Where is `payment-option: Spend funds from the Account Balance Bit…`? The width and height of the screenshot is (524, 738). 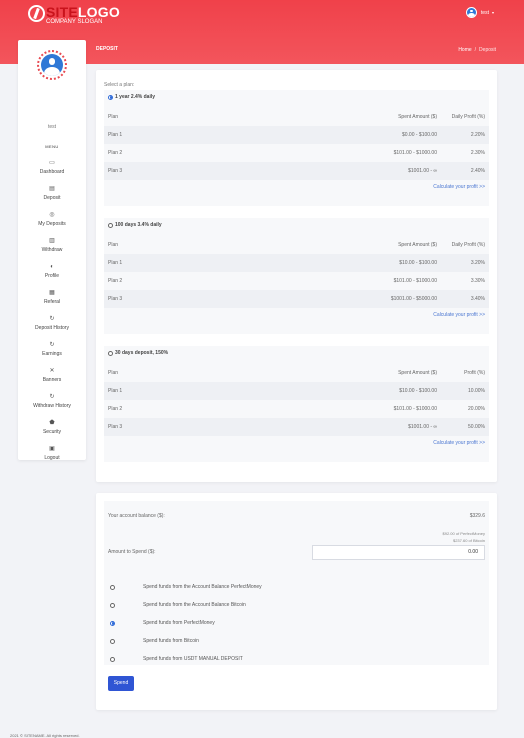 payment-option: Spend funds from the Account Balance Bit… is located at coordinates (178, 605).